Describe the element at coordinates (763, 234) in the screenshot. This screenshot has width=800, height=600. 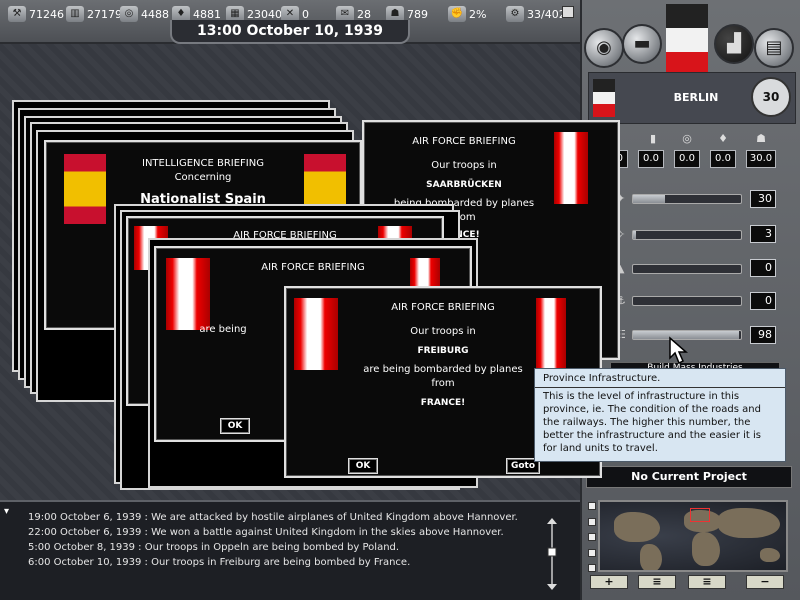
I see `radar-value: 3` at that location.